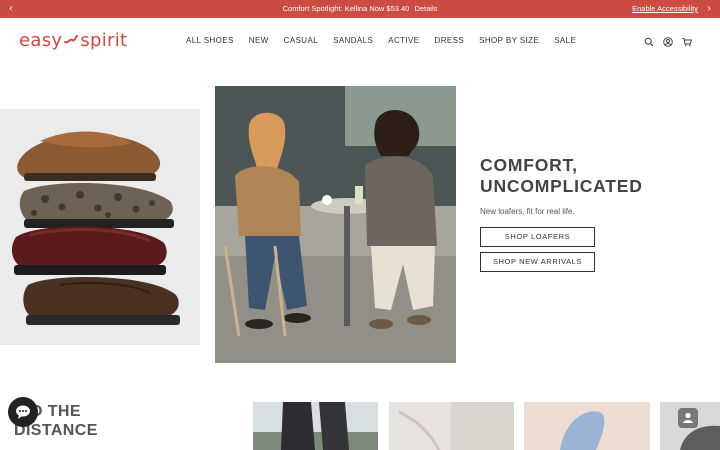  Describe the element at coordinates (41, 40) in the screenshot. I see `logo-text-left: easy` at that location.